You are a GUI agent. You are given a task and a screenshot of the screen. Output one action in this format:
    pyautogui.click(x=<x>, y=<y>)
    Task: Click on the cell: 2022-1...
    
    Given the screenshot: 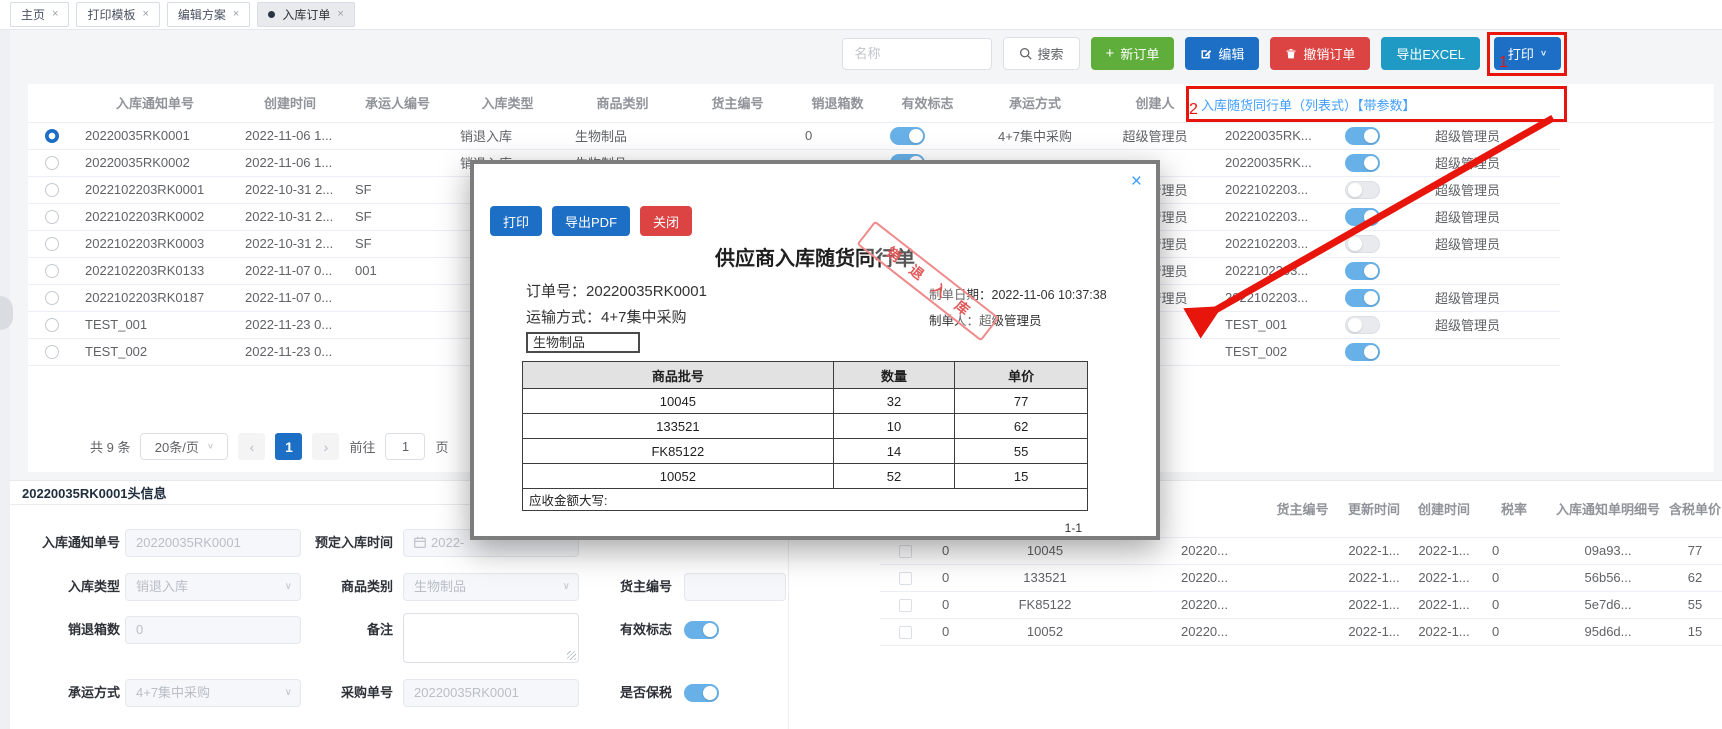 What is the action you would take?
    pyautogui.click(x=1444, y=578)
    